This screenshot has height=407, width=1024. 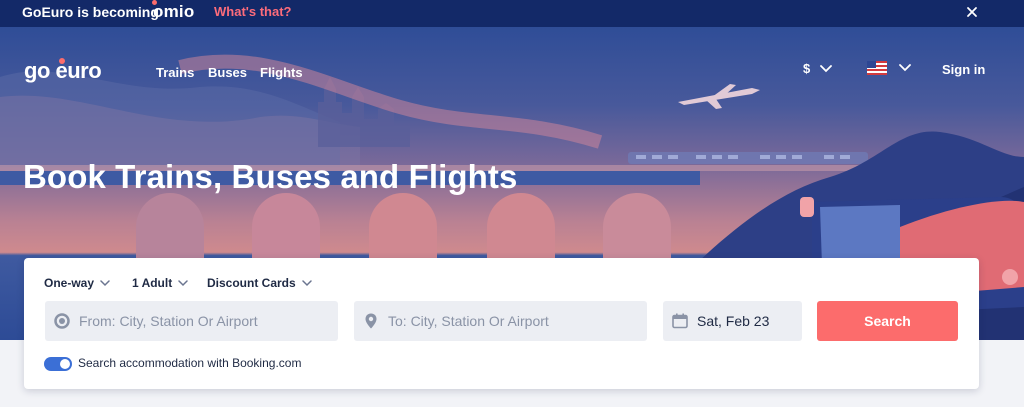 I want to click on to-input: To: City, Station Or Airport, so click(x=500, y=321).